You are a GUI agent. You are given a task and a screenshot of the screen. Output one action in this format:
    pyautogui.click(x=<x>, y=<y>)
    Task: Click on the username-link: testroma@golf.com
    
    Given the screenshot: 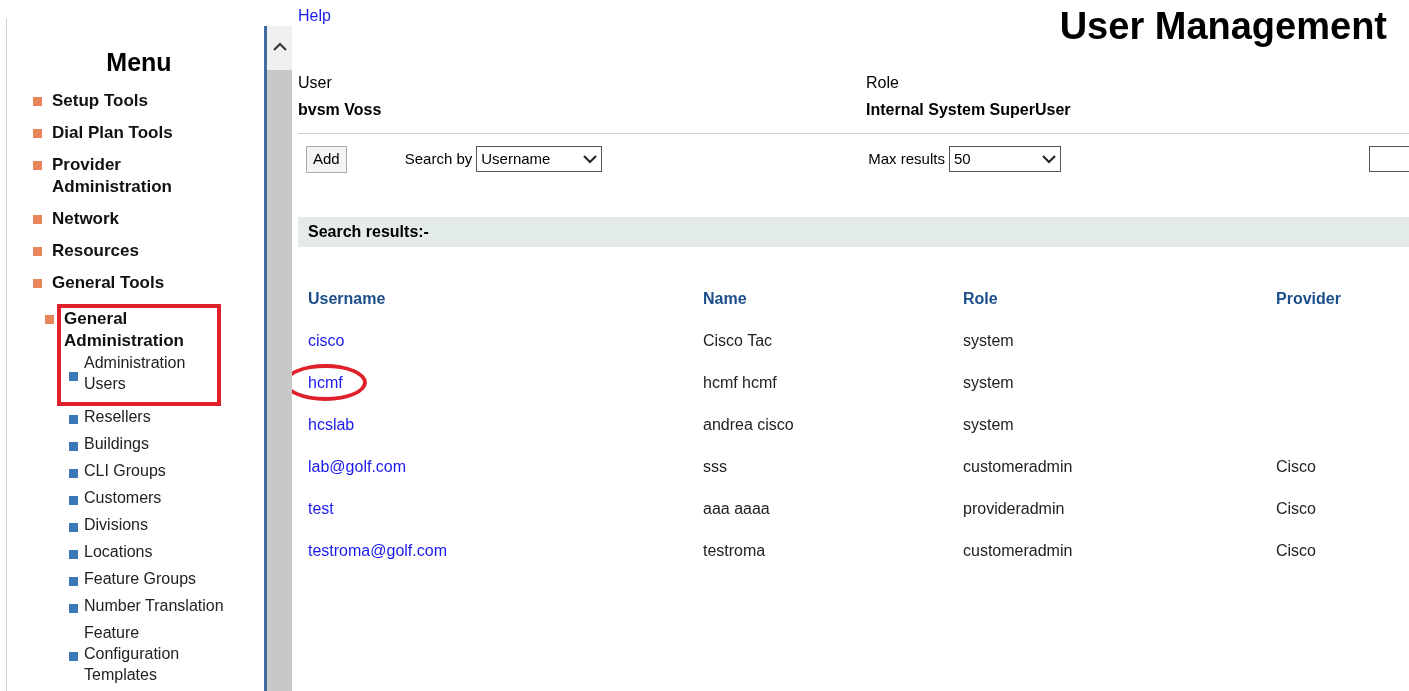 What is the action you would take?
    pyautogui.click(x=377, y=550)
    